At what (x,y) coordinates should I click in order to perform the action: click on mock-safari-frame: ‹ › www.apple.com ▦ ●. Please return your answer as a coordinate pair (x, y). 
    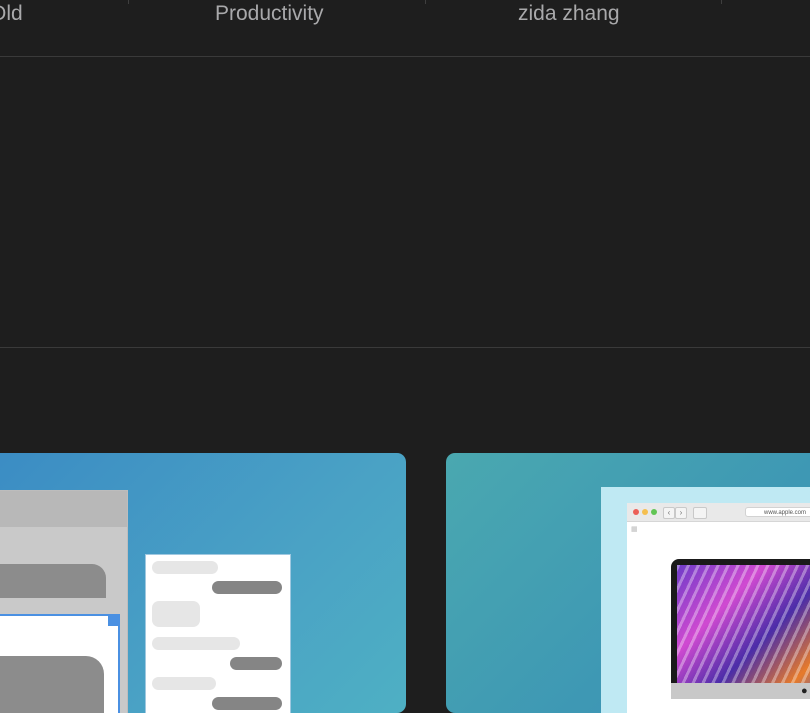
    Looking at the image, I should click on (705, 600).